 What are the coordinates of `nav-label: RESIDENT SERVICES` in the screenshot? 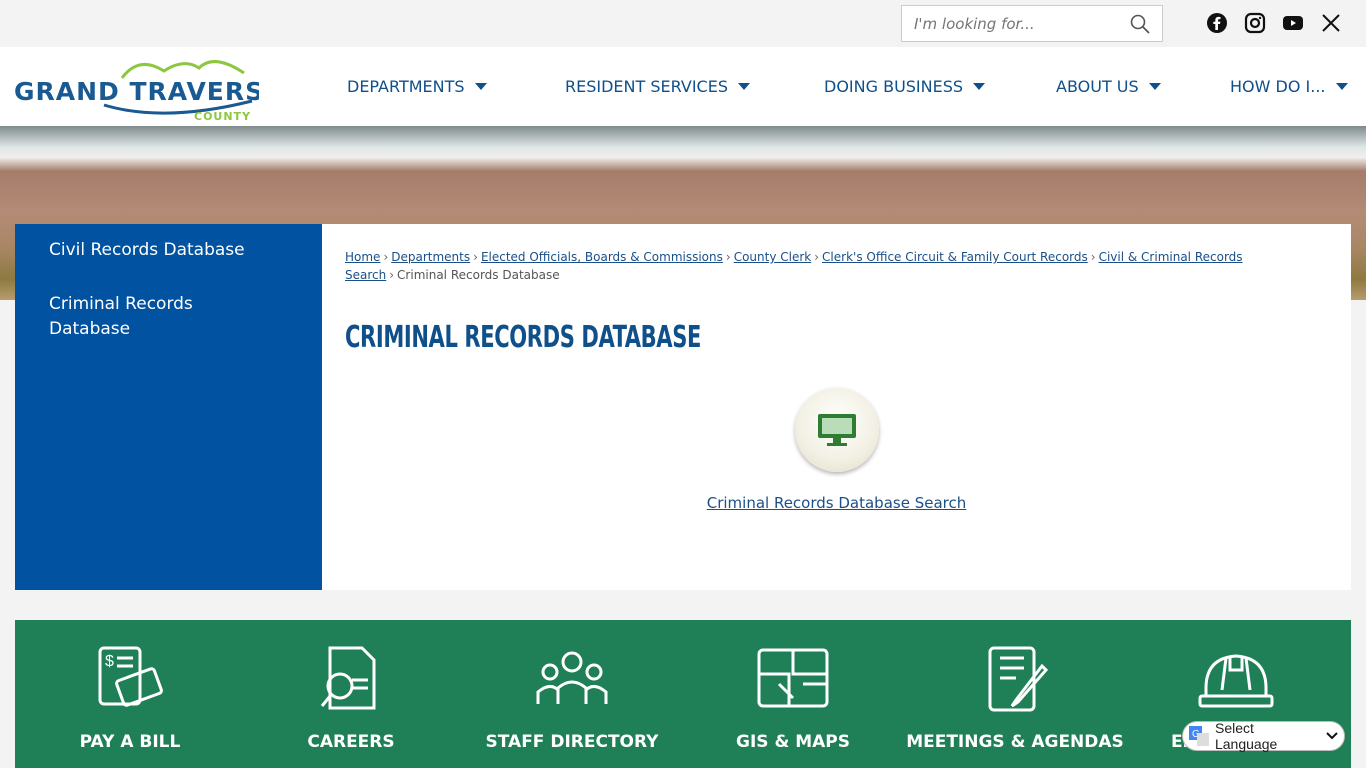 It's located at (646, 86).